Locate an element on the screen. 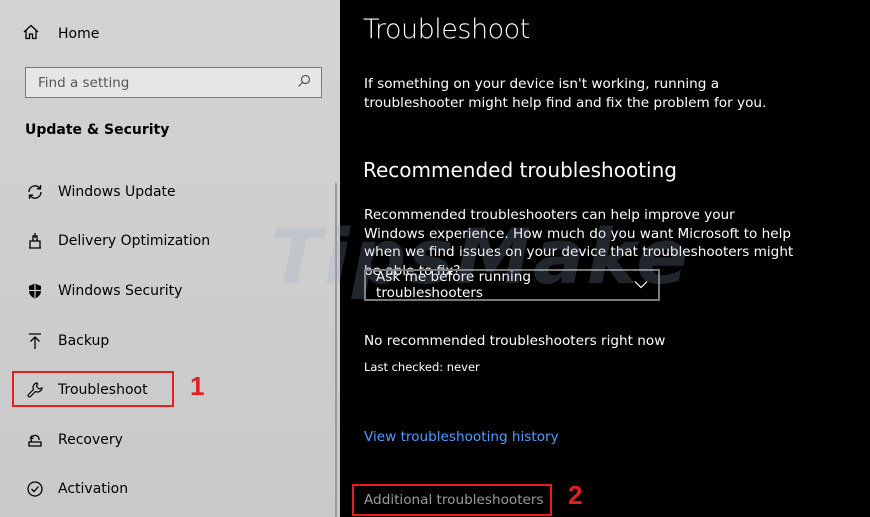  last-checked-text: Last checked: never is located at coordinates (422, 367).